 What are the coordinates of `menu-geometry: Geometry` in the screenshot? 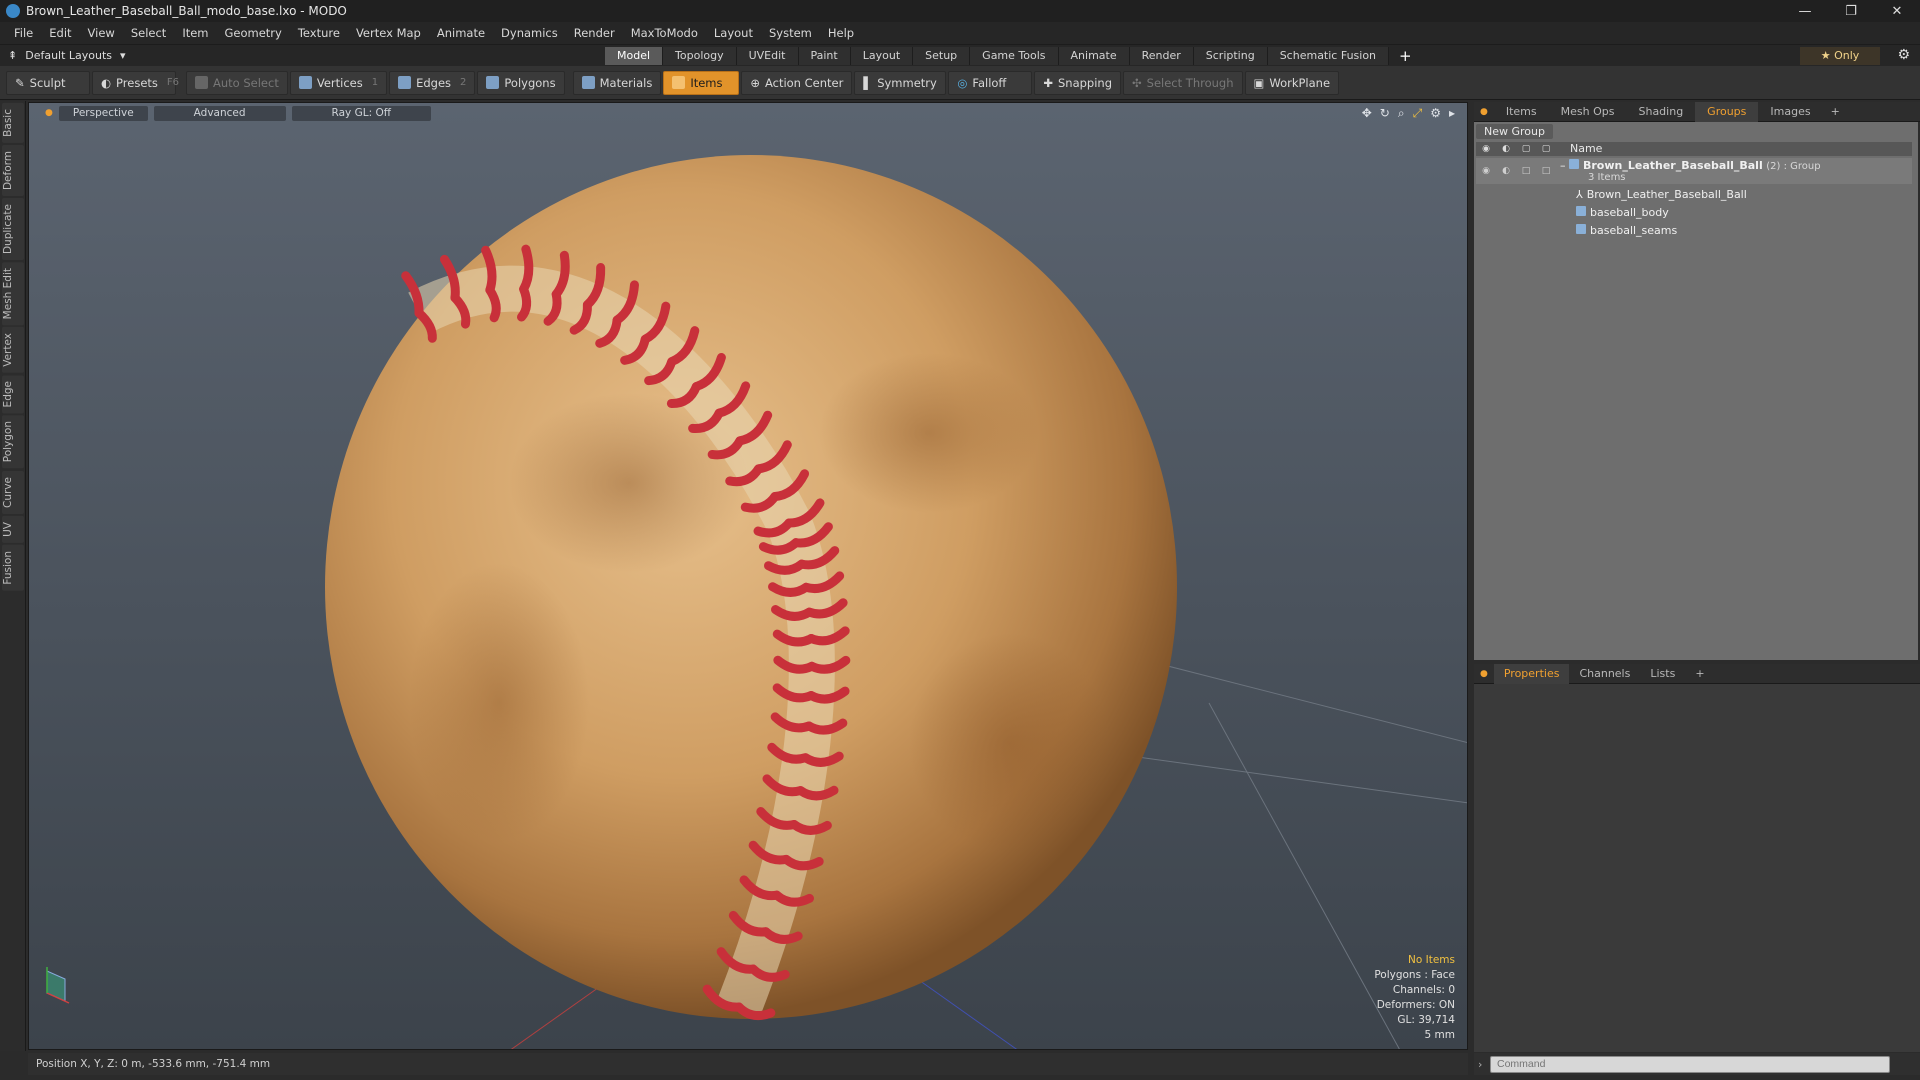 It's located at (253, 33).